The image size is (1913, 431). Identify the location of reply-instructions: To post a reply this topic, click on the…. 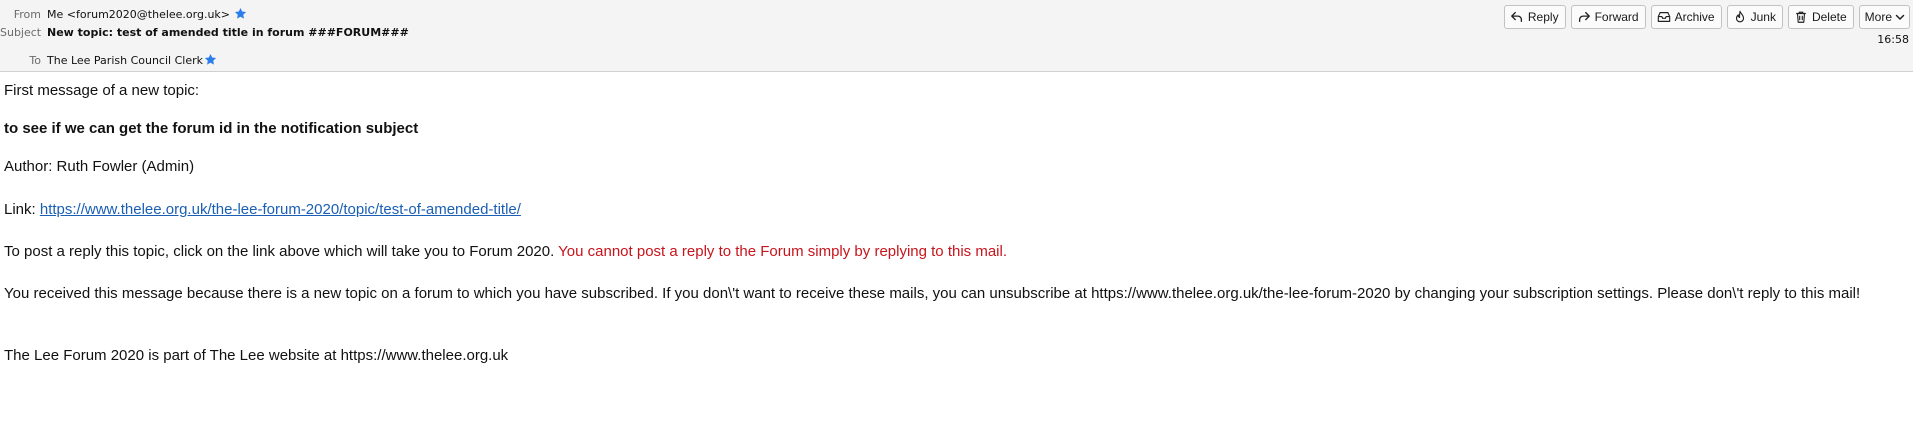
(505, 251).